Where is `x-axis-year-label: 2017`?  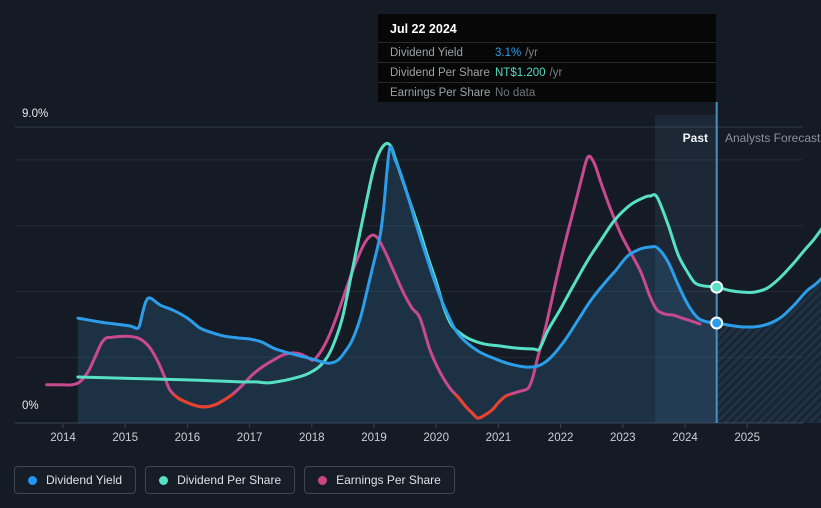
x-axis-year-label: 2017 is located at coordinates (249, 438).